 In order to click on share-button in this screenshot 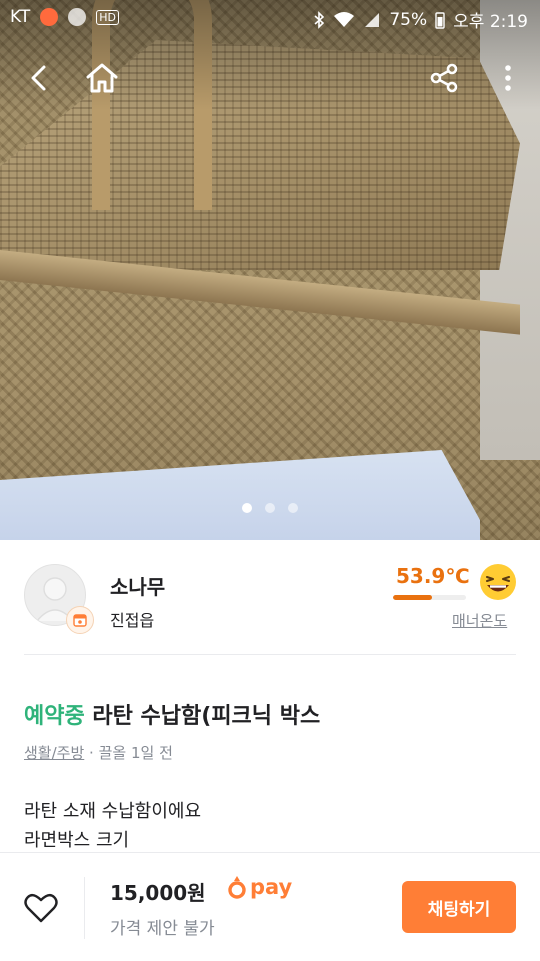, I will do `click(444, 78)`.